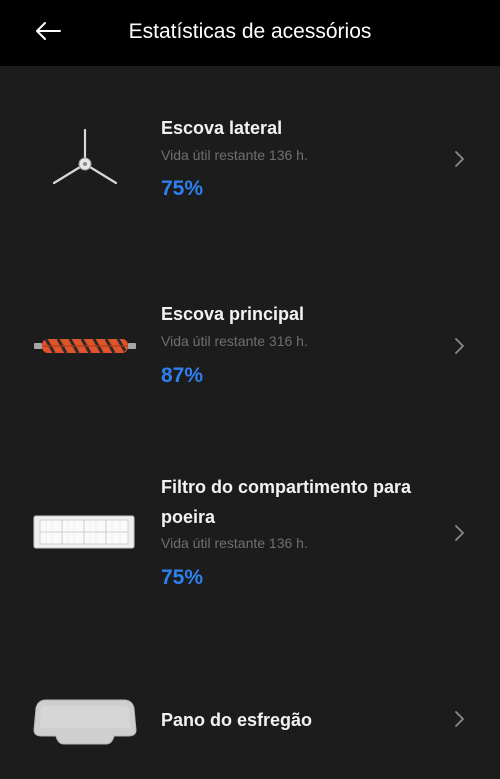  What do you see at coordinates (84, 532) in the screenshot?
I see `dust-filter-icon` at bounding box center [84, 532].